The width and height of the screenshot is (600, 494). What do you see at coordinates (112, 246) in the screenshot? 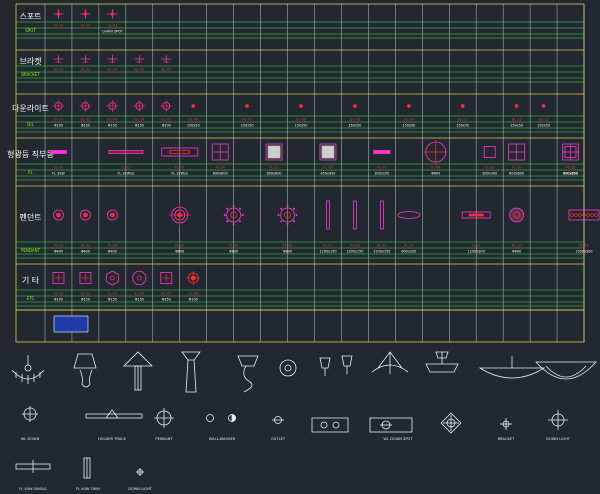
I see `item-code: PL-03` at bounding box center [112, 246].